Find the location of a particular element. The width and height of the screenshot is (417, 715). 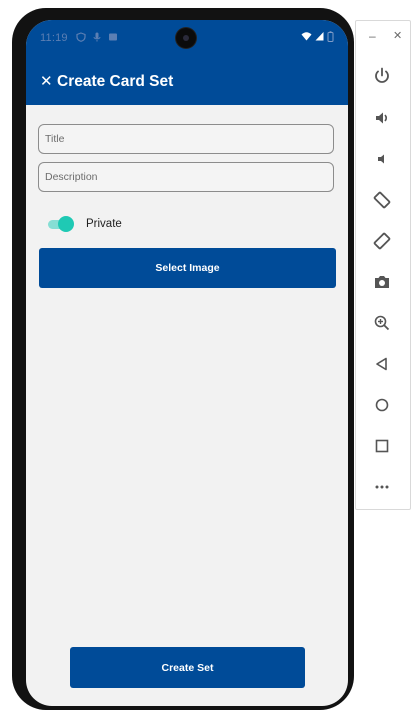

minimize-button: – is located at coordinates (372, 36).